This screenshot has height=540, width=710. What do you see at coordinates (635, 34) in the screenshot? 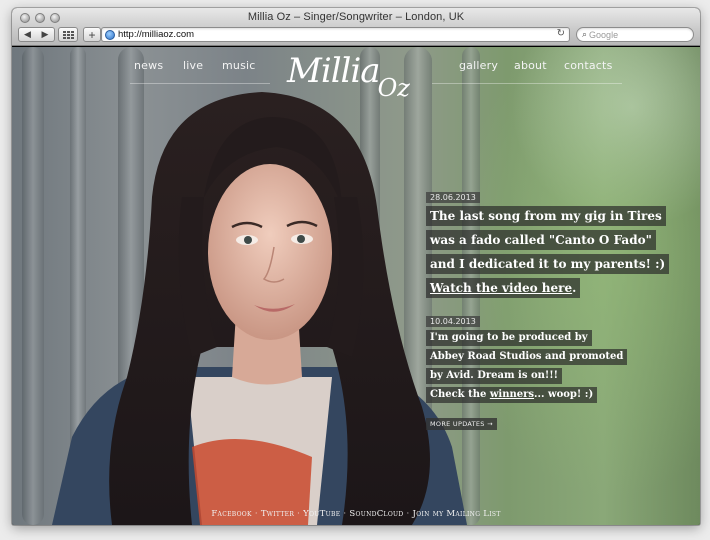
I see `search-field: ⌕ Google` at bounding box center [635, 34].